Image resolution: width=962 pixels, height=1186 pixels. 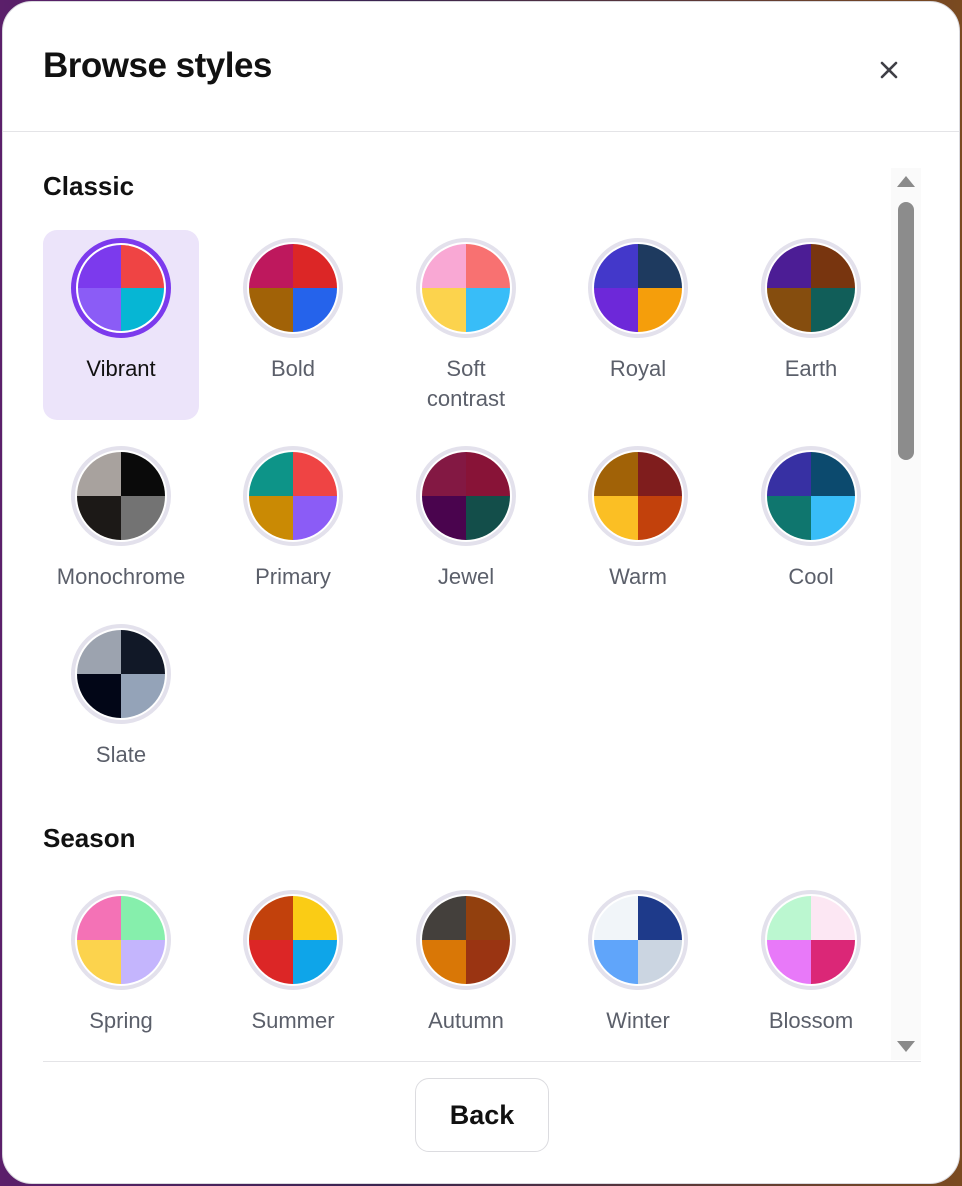 I want to click on dialog-title: Browse styles, so click(x=157, y=65).